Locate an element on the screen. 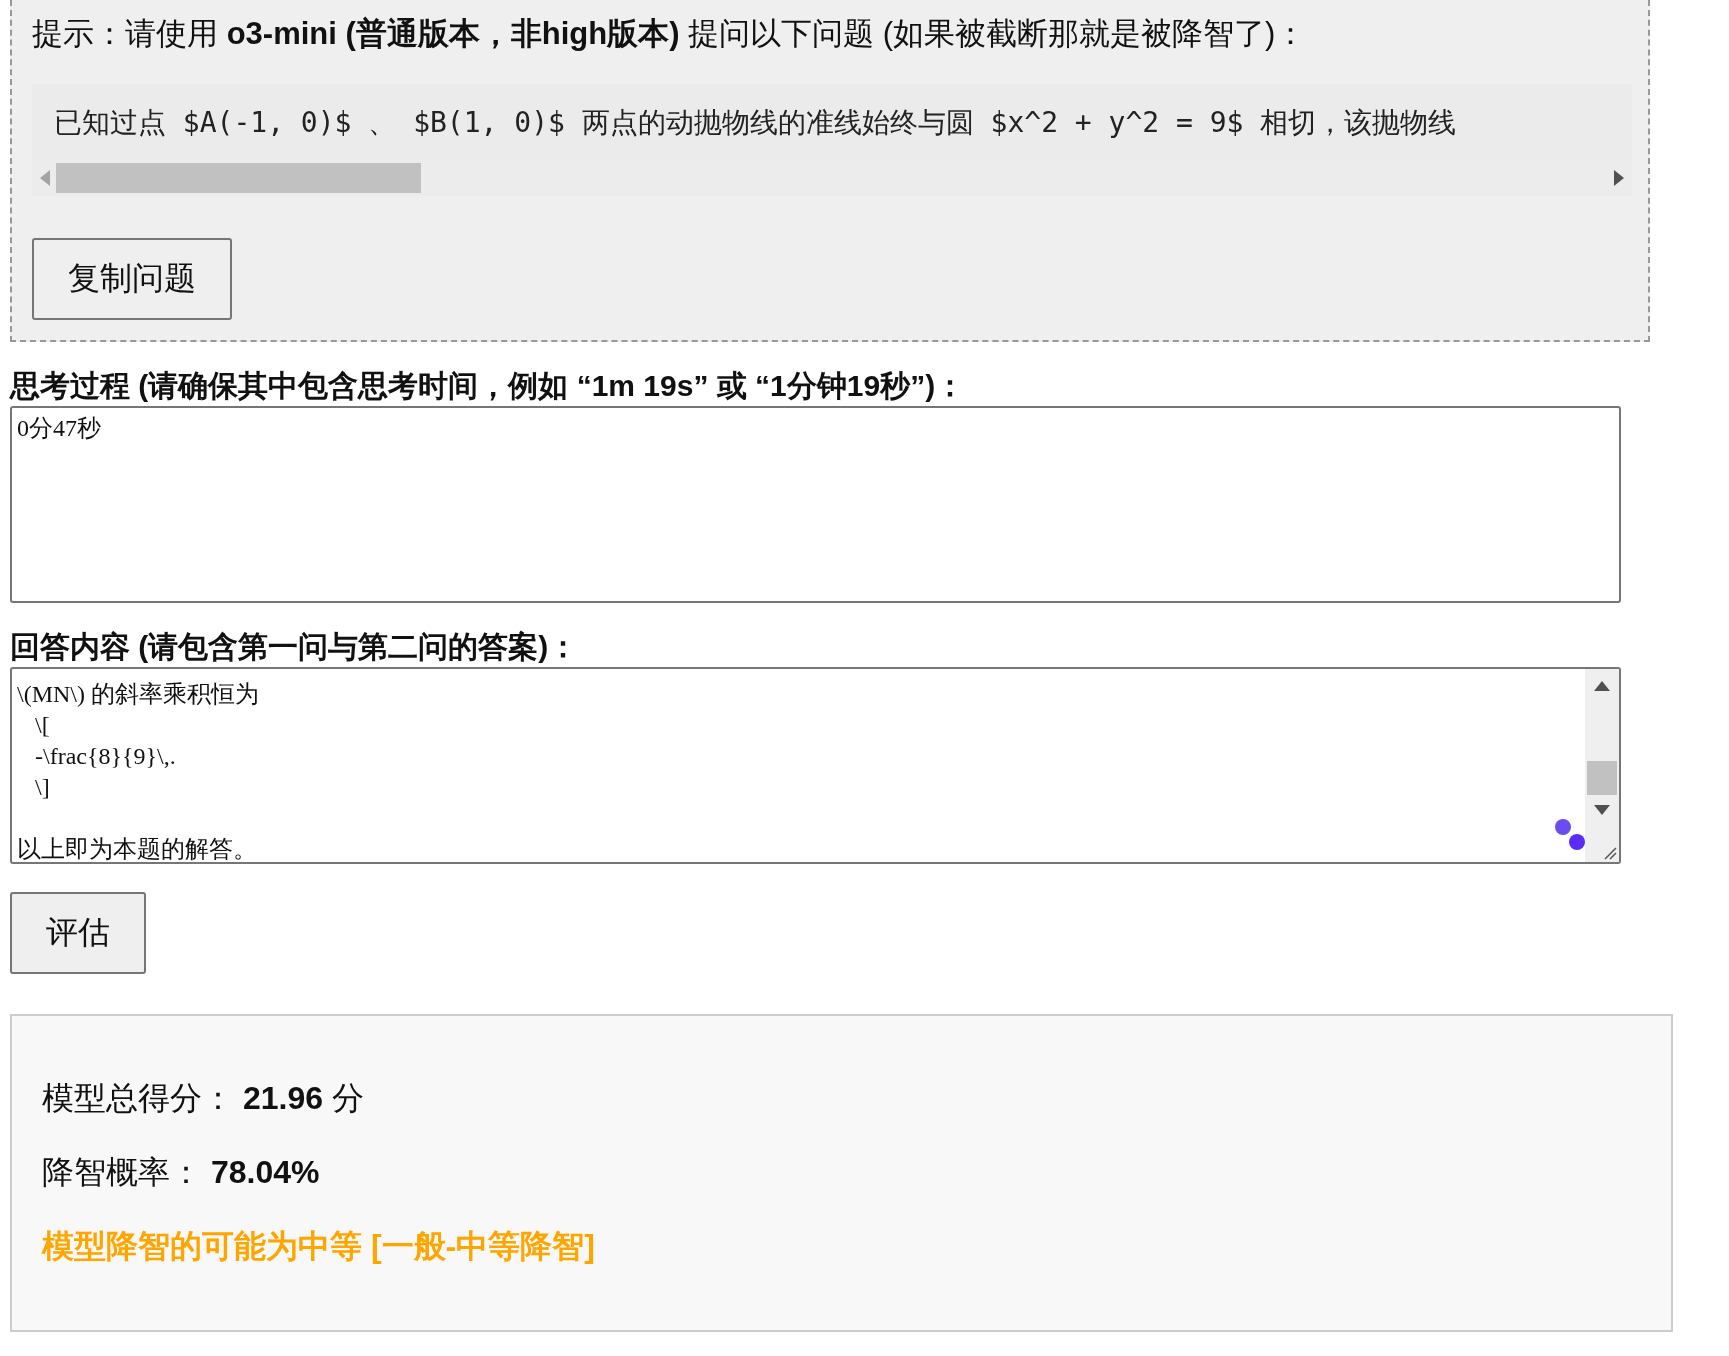 This screenshot has height=1356, width=1729. scroll-up-icon is located at coordinates (1602, 686).